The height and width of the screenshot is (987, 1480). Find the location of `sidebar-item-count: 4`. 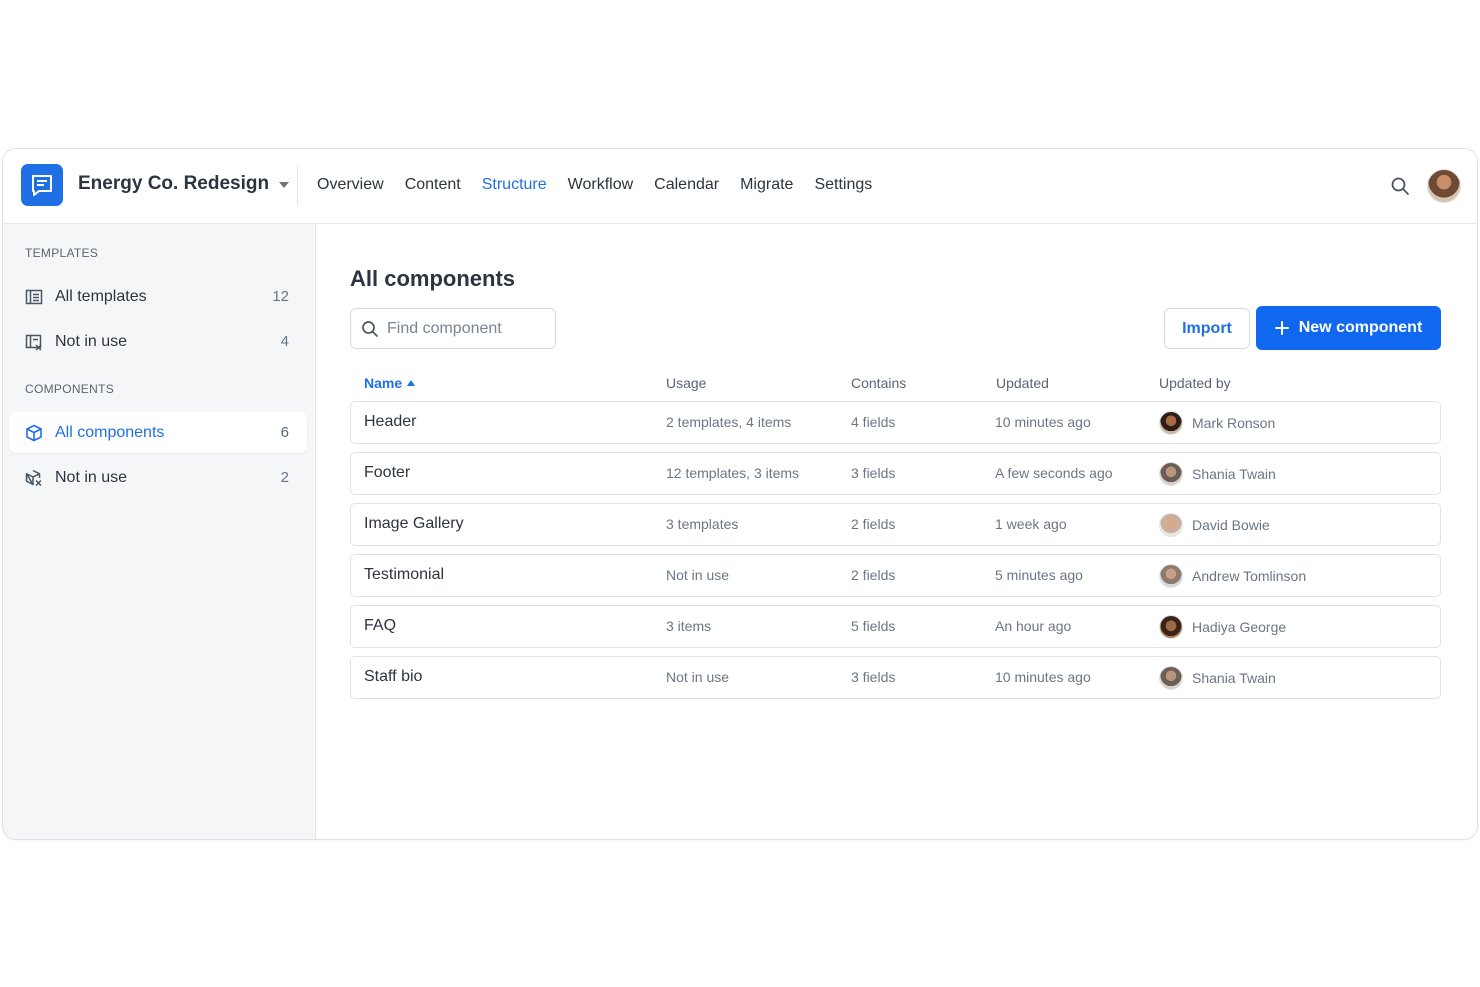

sidebar-item-count: 4 is located at coordinates (284, 341).